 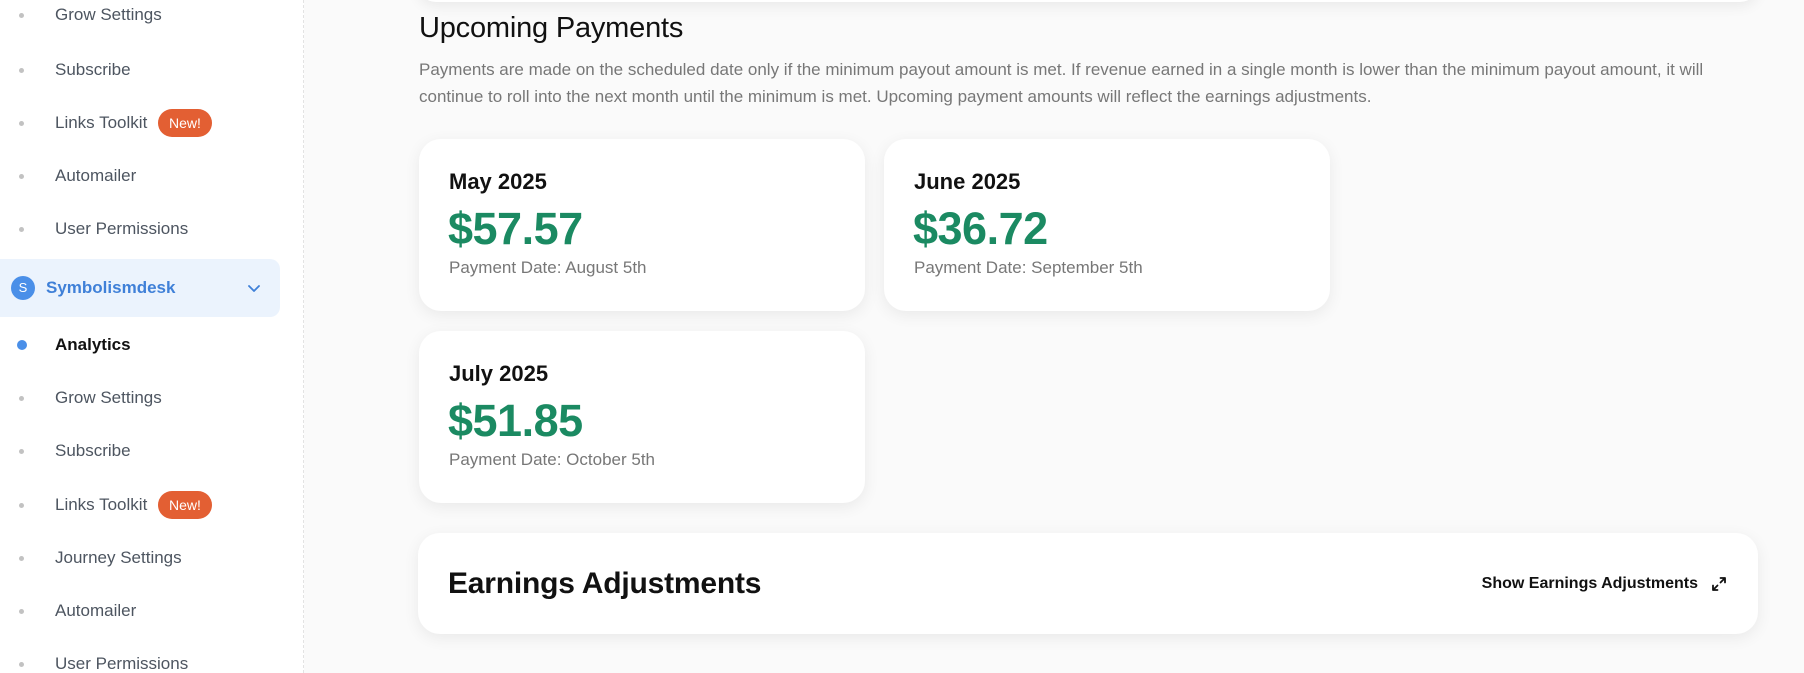 What do you see at coordinates (93, 344) in the screenshot?
I see `sidebar-item-label: Analytics` at bounding box center [93, 344].